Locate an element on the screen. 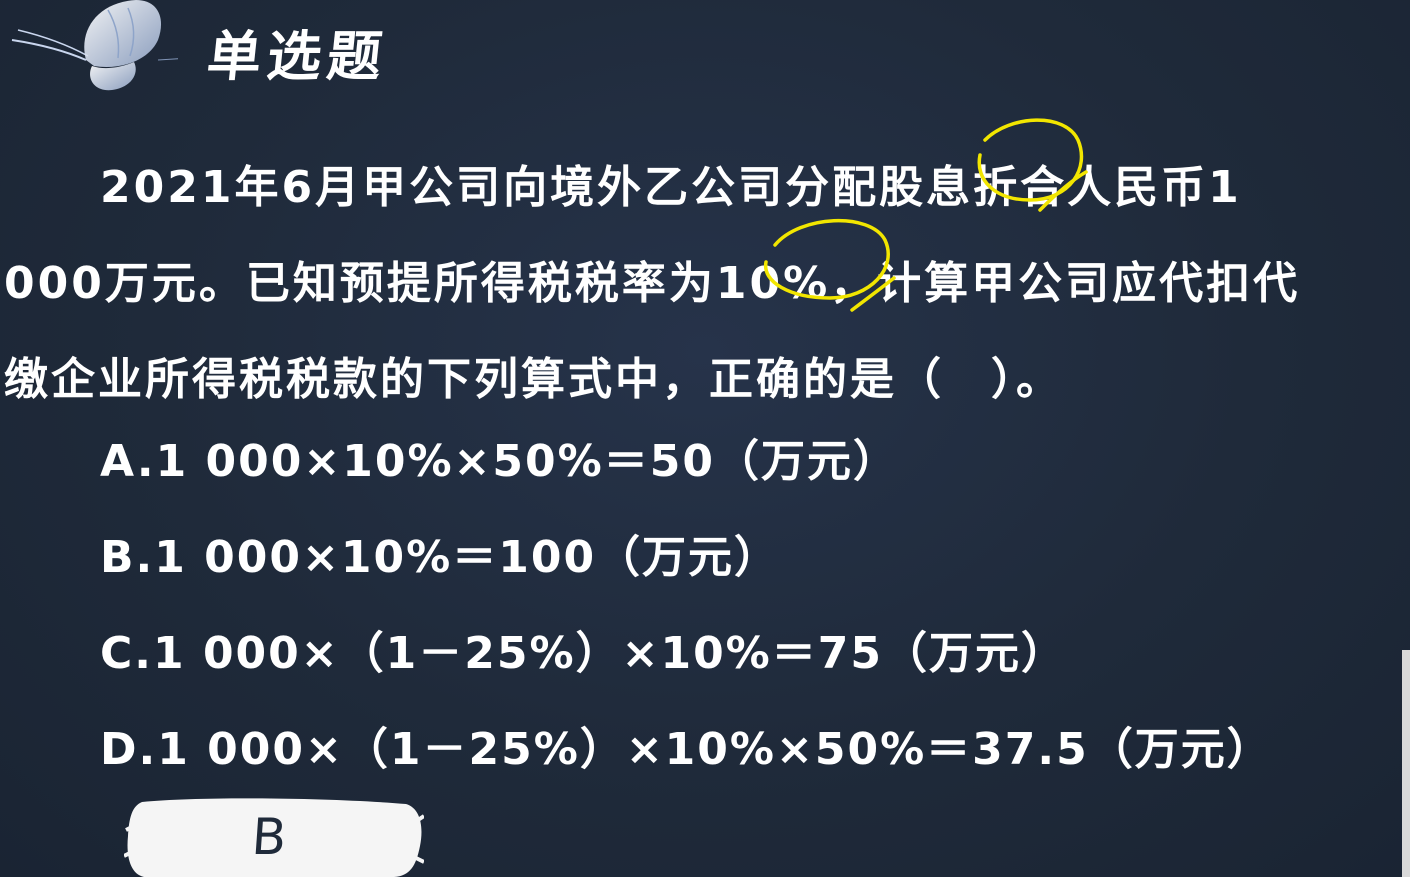  answer-letter: B is located at coordinates (269, 837).